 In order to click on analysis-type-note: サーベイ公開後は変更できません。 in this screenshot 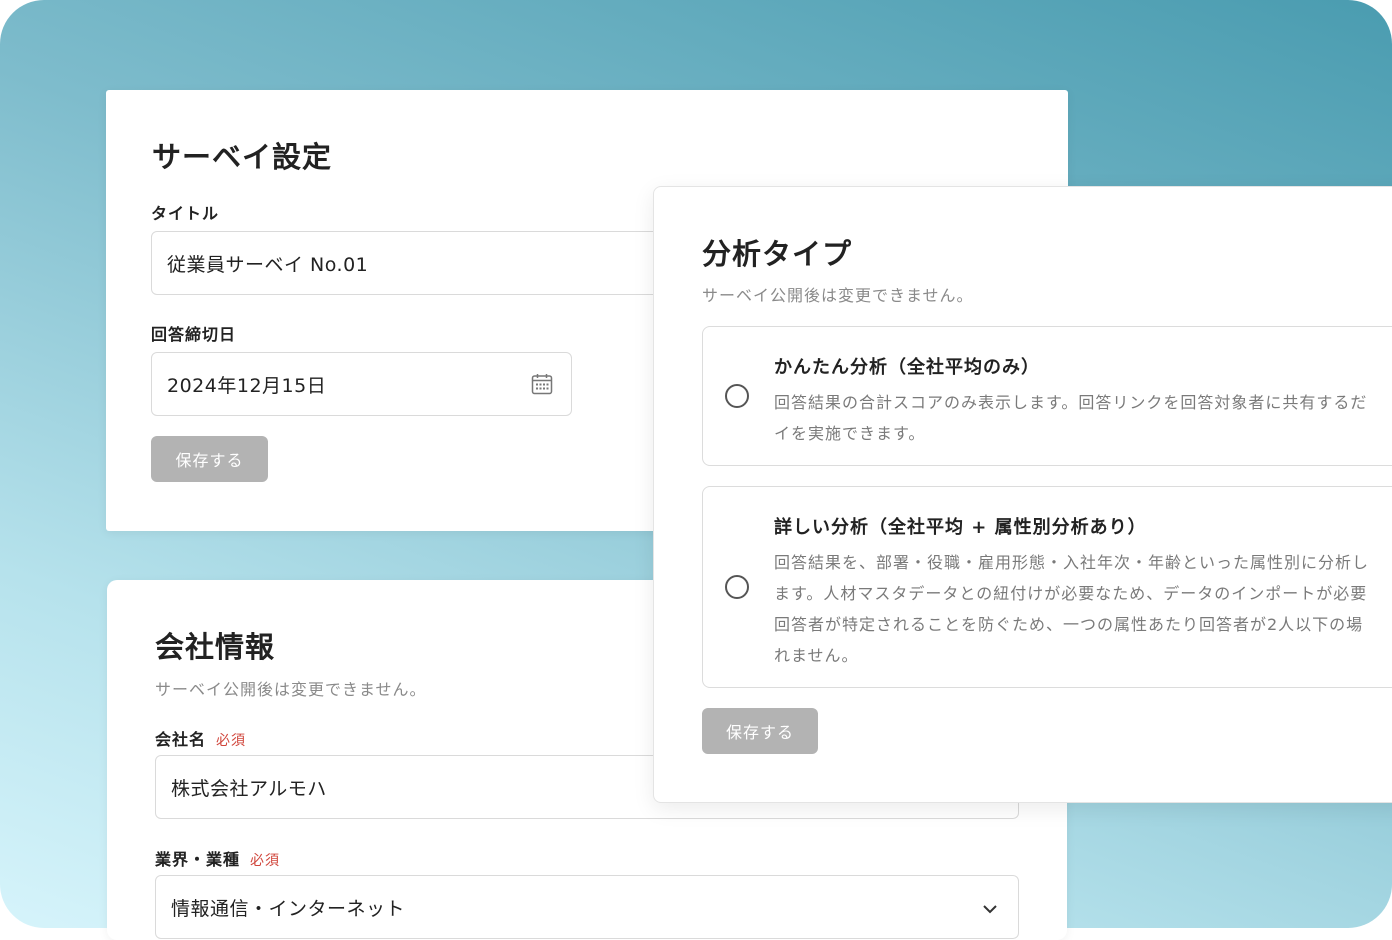, I will do `click(838, 295)`.